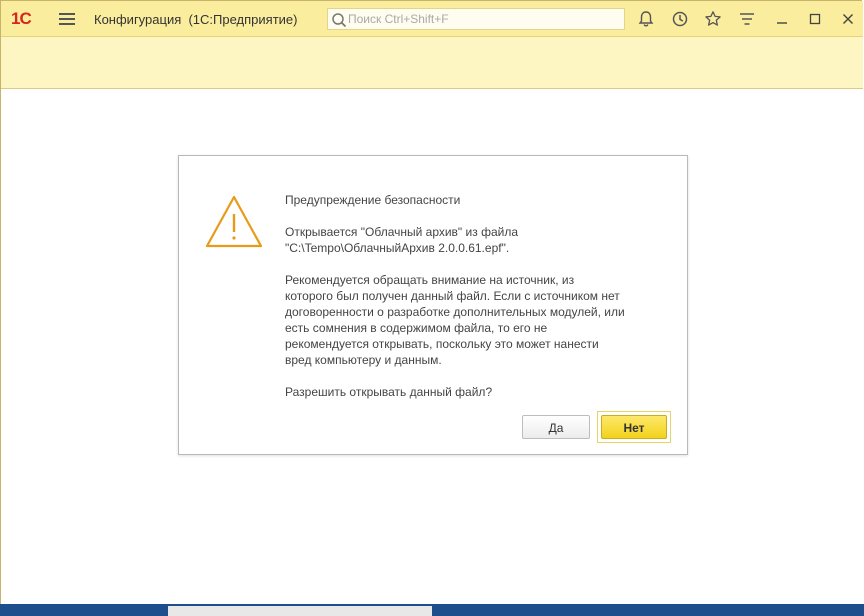  Describe the element at coordinates (397, 248) in the screenshot. I see `opening-line-2: "C:\Tempo\ОблачныйАрхив 2.0.0.61.epf".` at that location.